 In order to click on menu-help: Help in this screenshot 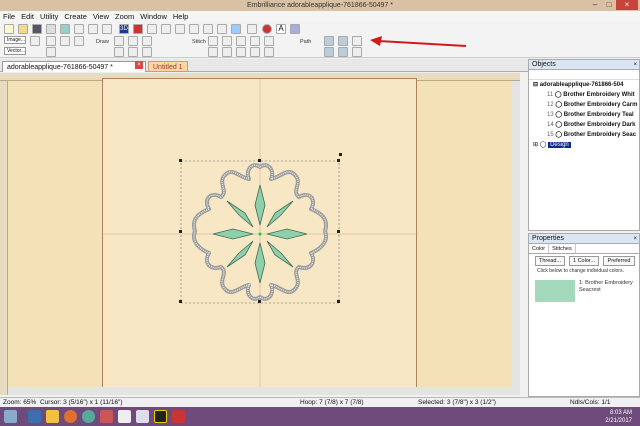, I will do `click(180, 16)`.